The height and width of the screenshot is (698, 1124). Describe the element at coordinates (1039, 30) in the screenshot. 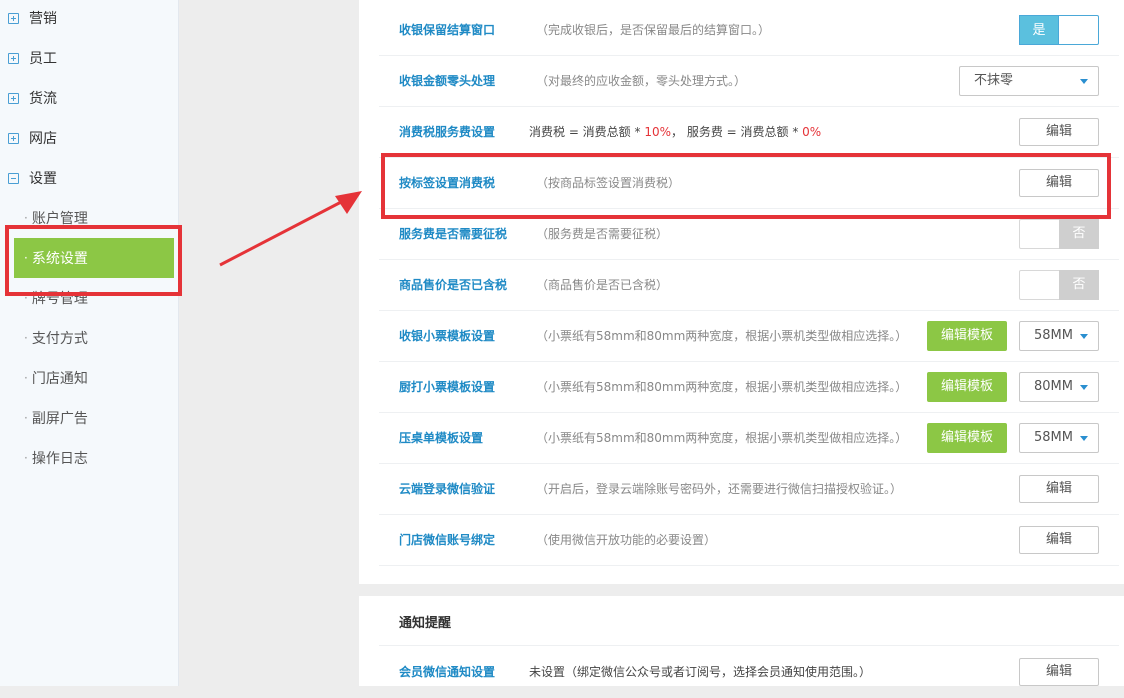

I see `toggle-label: 是` at that location.